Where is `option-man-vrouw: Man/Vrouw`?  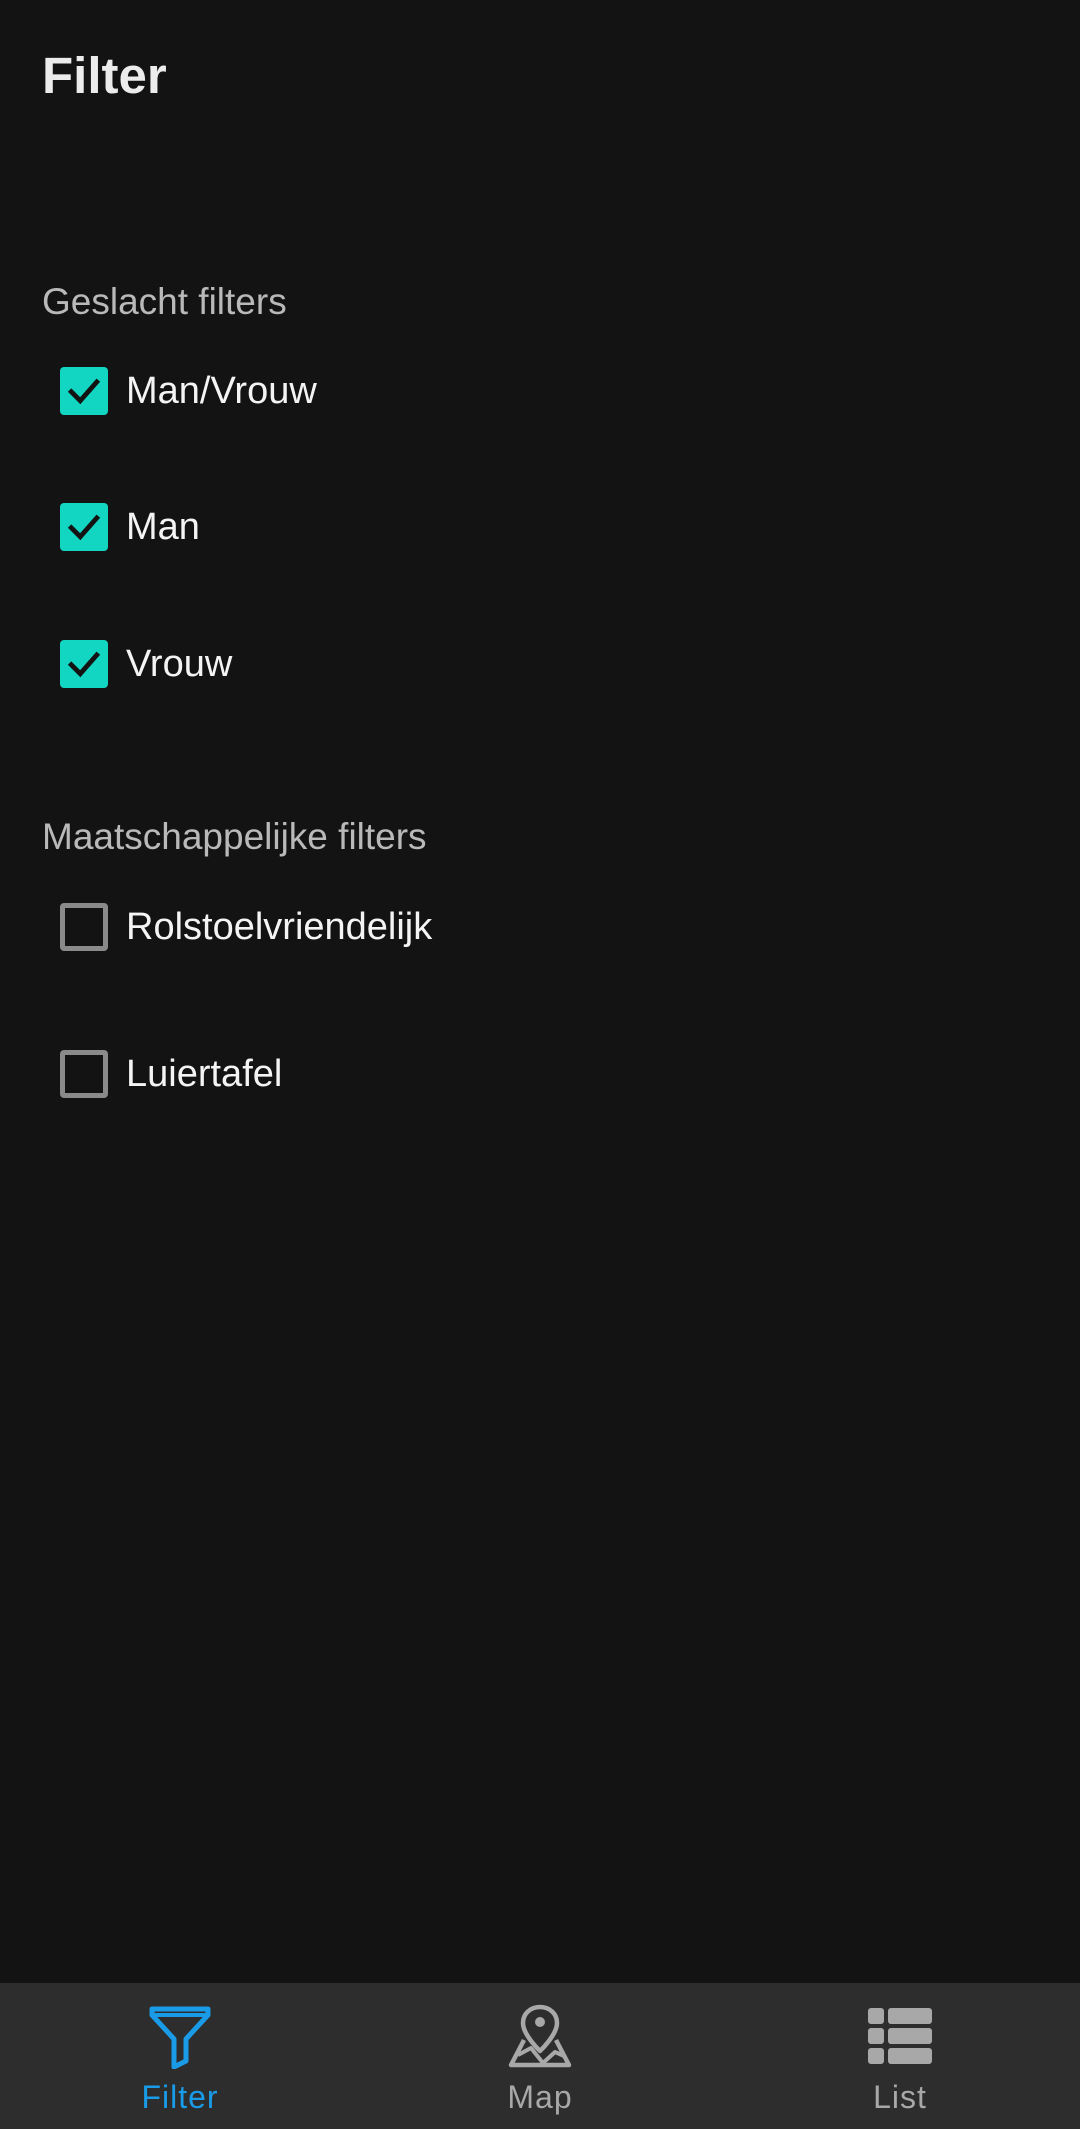
option-man-vrouw: Man/Vrouw is located at coordinates (188, 391).